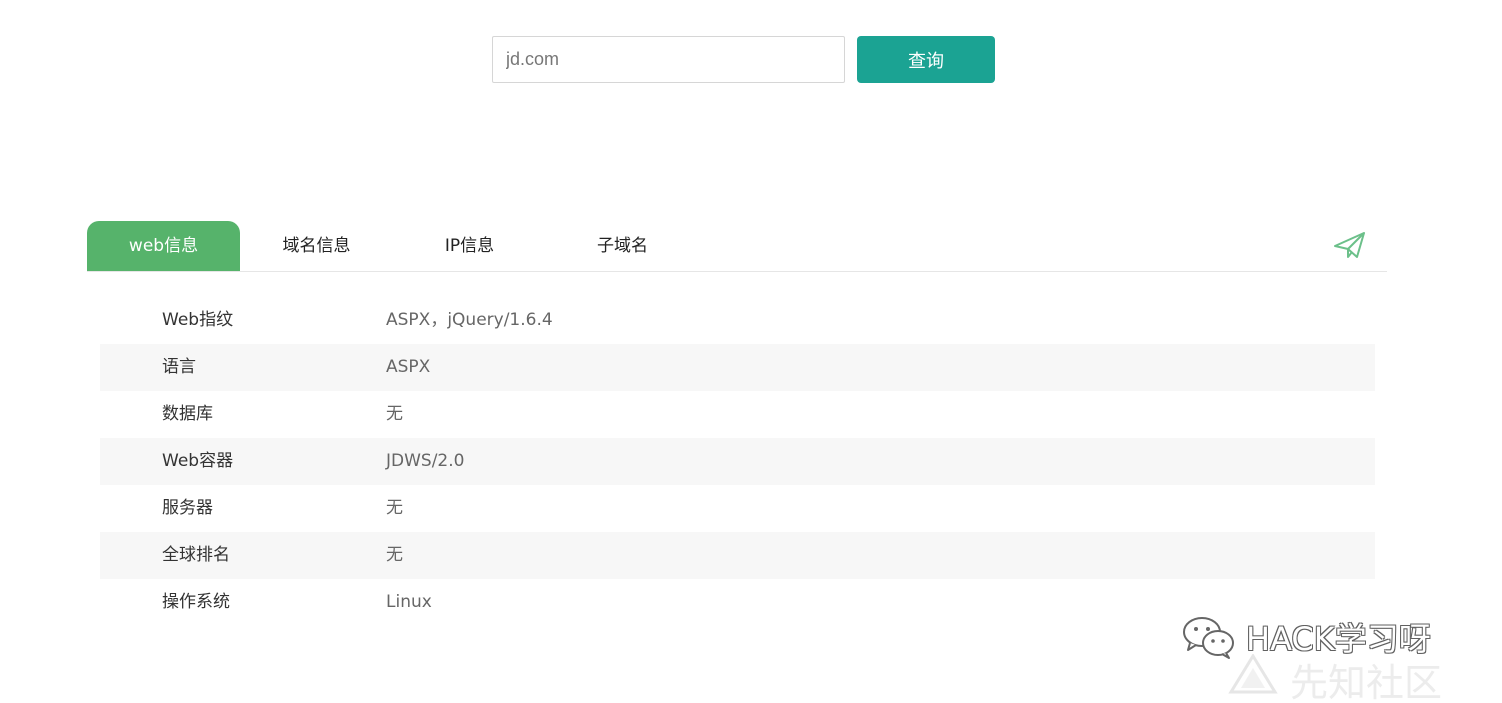 The image size is (1502, 703). Describe the element at coordinates (926, 59) in the screenshot. I see `query-button: 查询` at that location.